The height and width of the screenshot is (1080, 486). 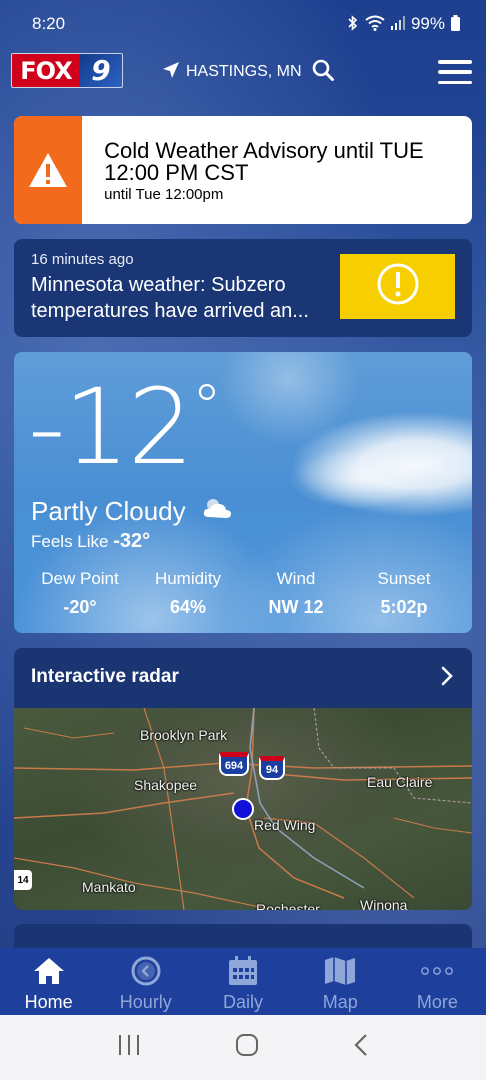 What do you see at coordinates (101, 70) in the screenshot?
I see `logo-nine-text: 9` at bounding box center [101, 70].